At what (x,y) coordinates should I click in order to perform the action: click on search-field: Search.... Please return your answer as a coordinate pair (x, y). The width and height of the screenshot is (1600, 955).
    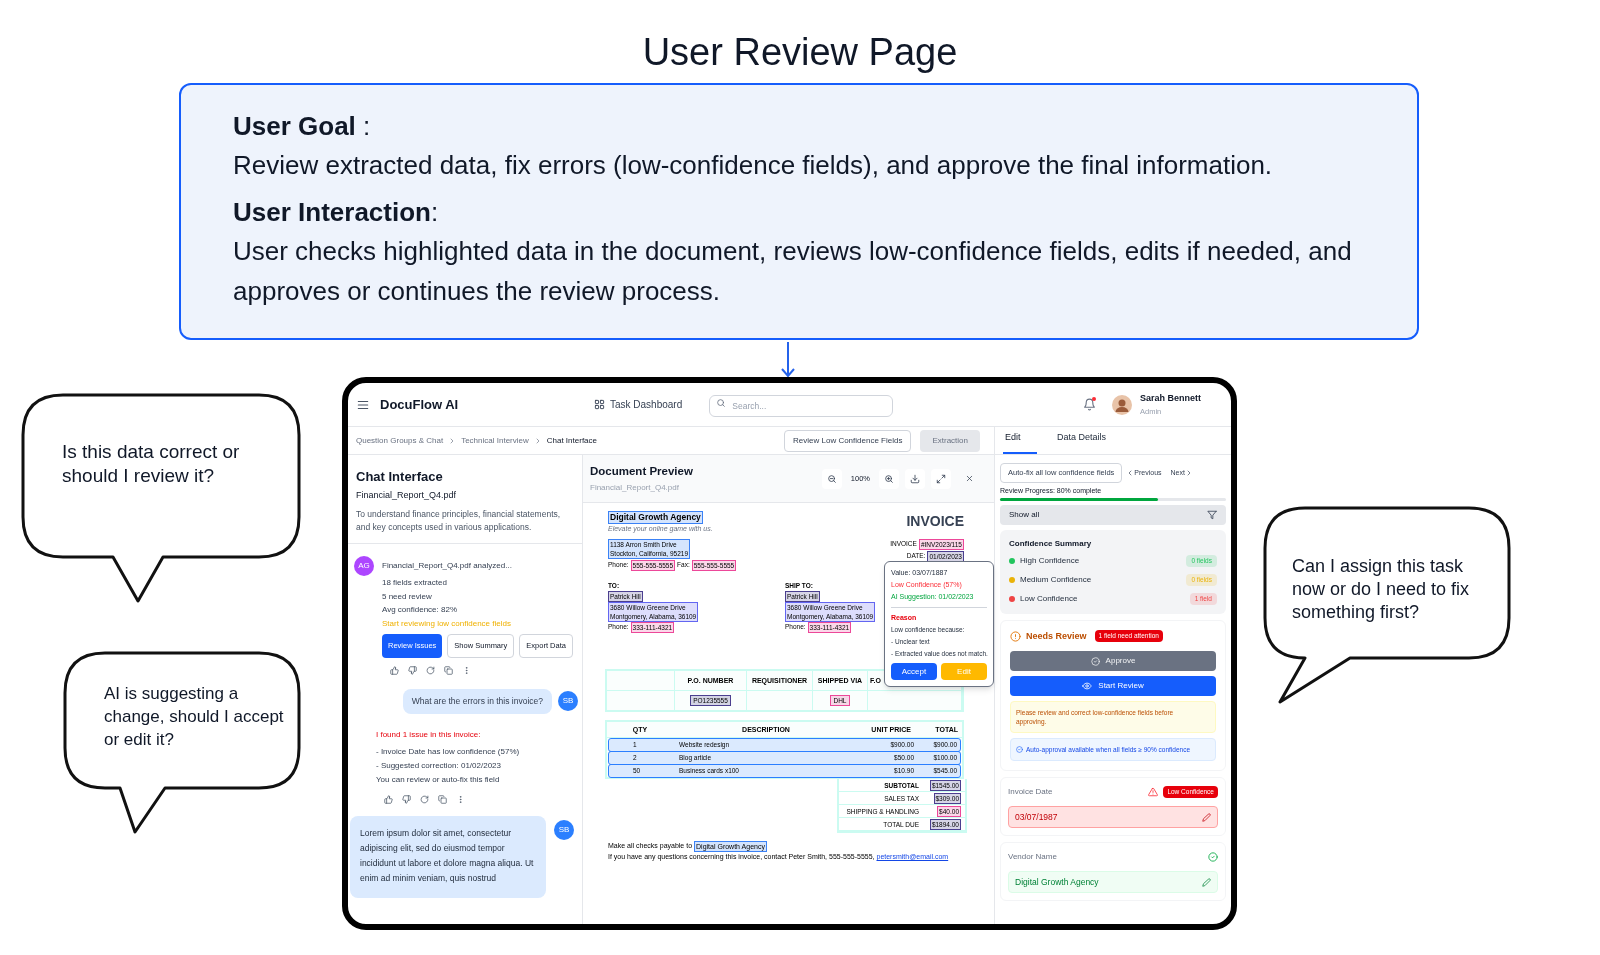
    Looking at the image, I should click on (801, 406).